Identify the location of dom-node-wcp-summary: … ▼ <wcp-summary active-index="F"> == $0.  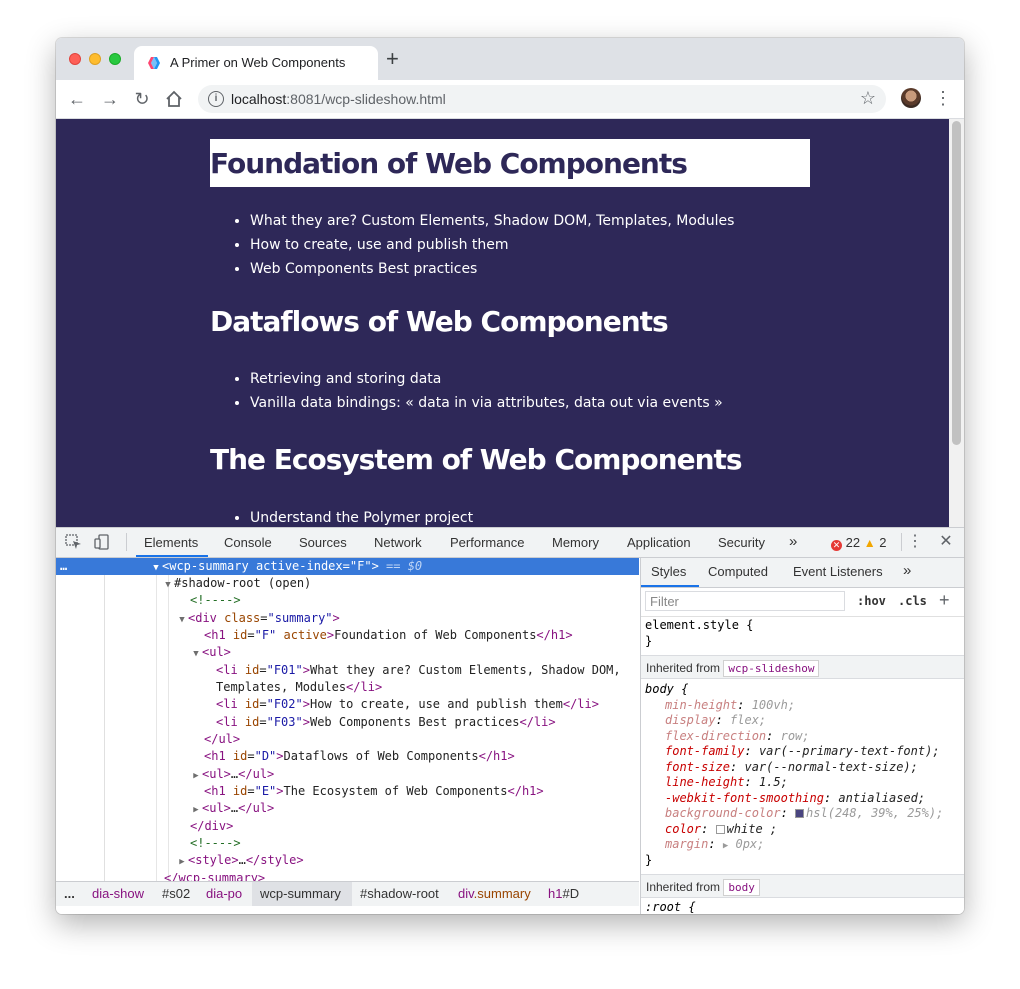
(347, 566).